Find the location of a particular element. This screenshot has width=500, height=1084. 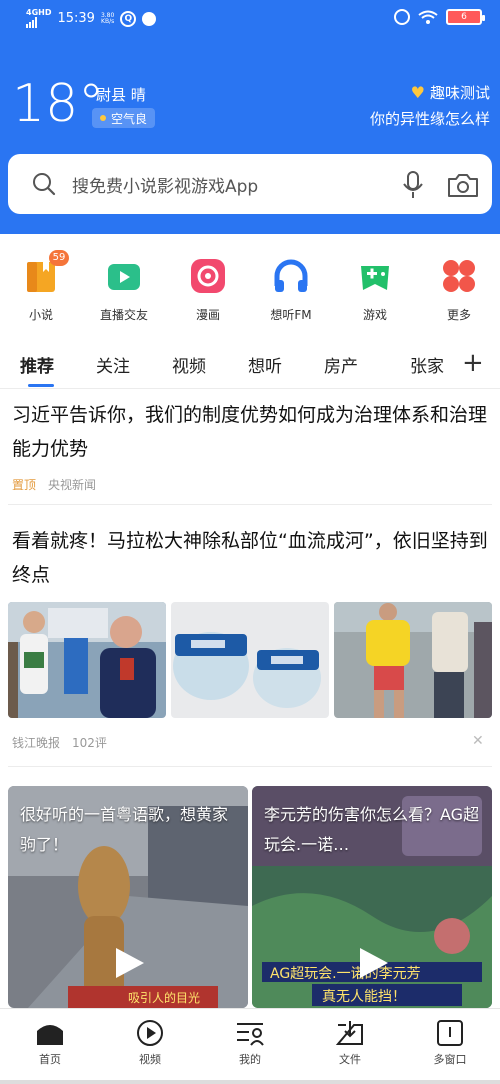

book-icon: 59 is located at coordinates (45, 273).